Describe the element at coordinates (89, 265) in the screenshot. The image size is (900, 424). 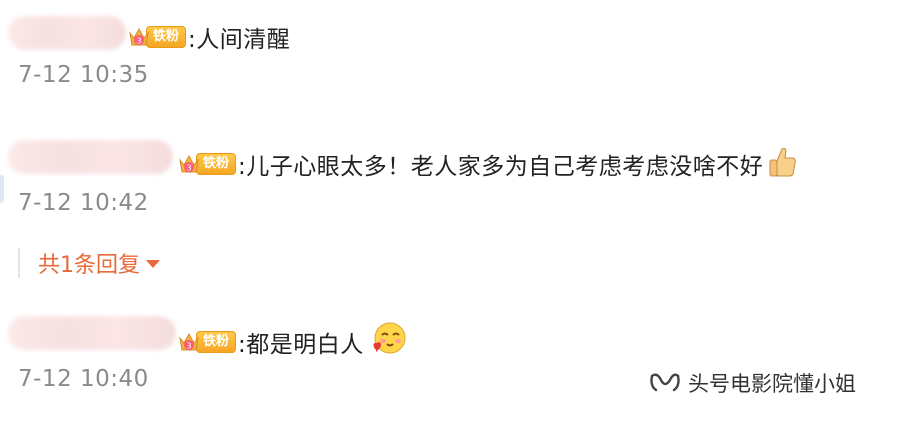
I see `reply-count-label: 共1条回复` at that location.